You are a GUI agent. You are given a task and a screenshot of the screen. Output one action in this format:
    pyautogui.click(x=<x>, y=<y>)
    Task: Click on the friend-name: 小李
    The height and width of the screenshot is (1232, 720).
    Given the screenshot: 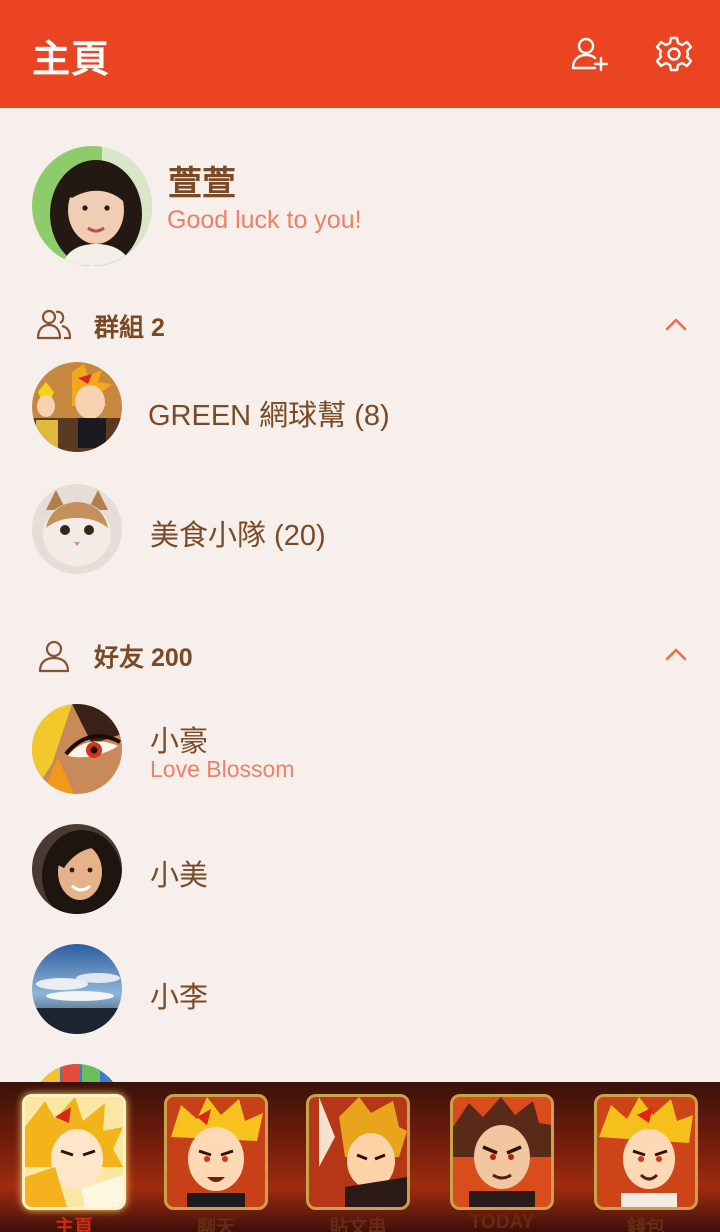 What is the action you would take?
    pyautogui.click(x=179, y=995)
    